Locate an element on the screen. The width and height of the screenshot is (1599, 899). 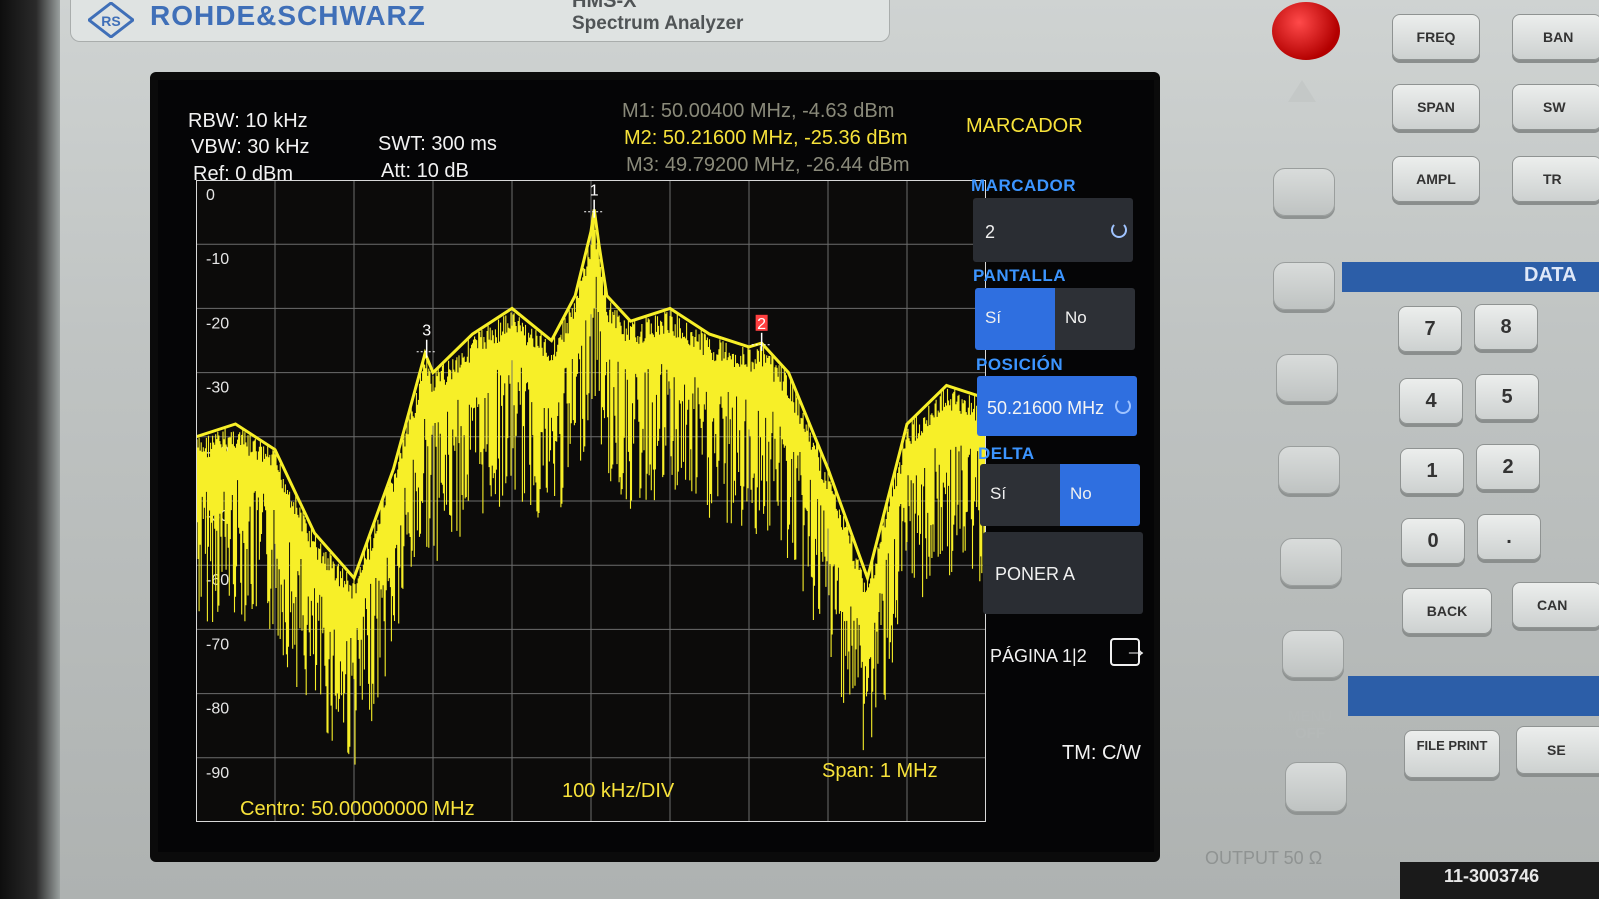
key-8: 8 is located at coordinates (1506, 327).